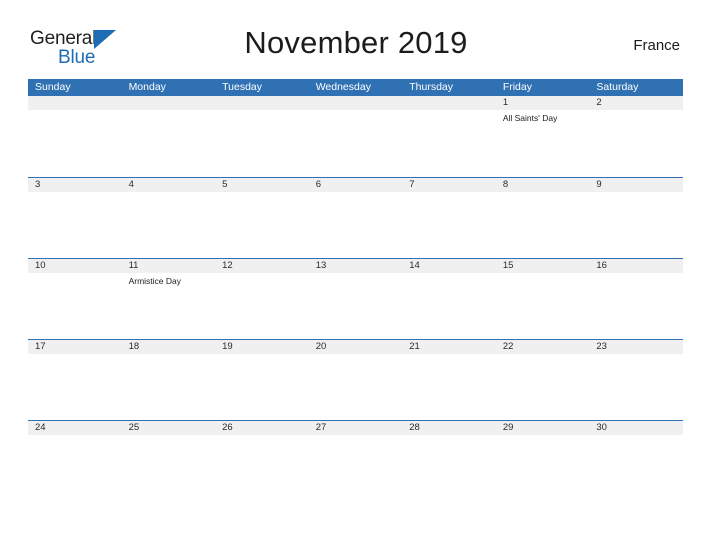 The image size is (712, 550). I want to click on day-number: 28, so click(449, 428).